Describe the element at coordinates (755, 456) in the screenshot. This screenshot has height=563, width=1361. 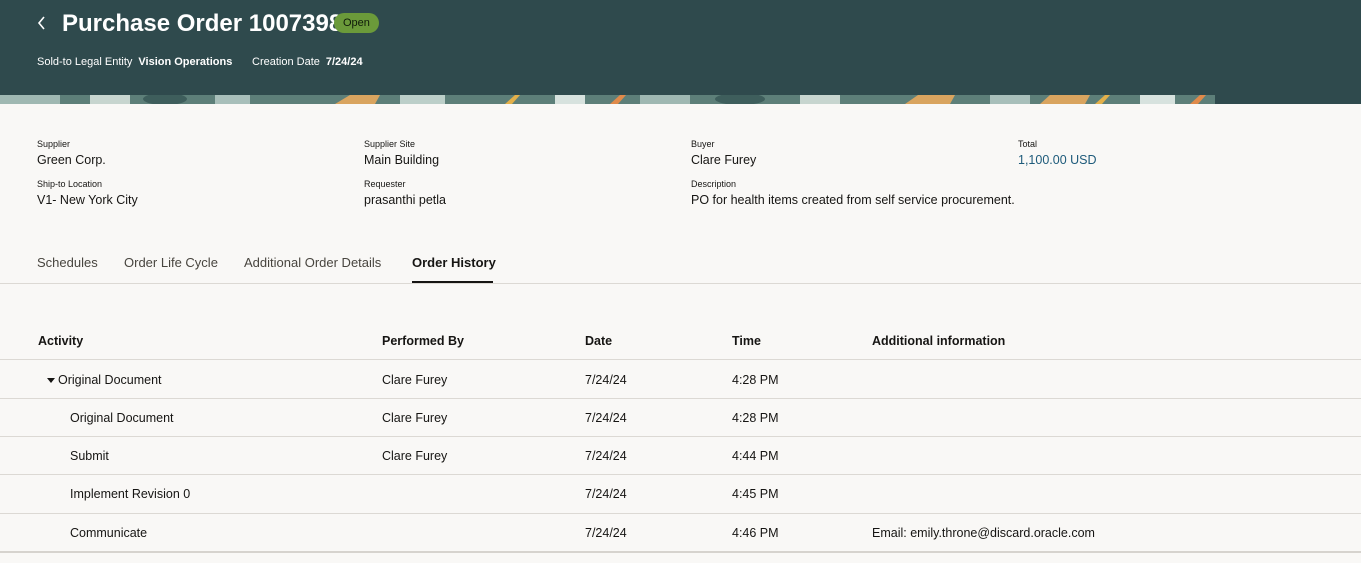
I see `time-cell: 4:44 PM` at that location.